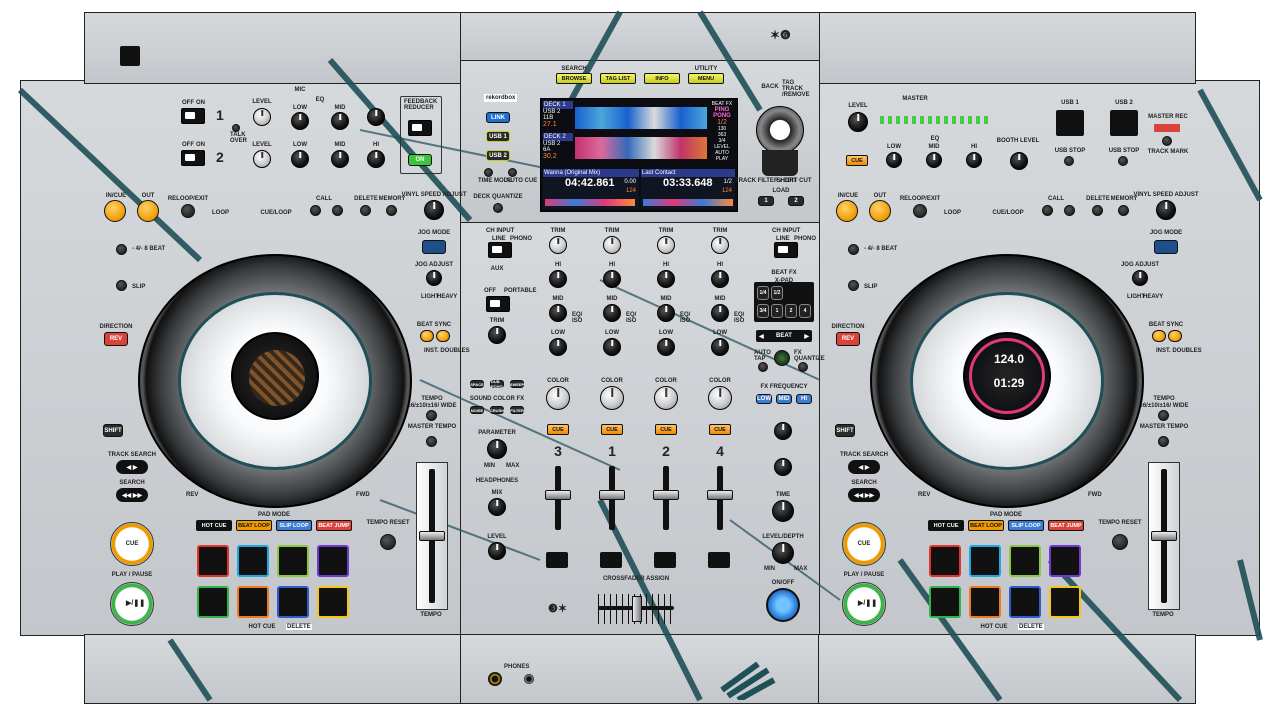 The width and height of the screenshot is (1280, 717). I want to click on left-out-button, so click(148, 211).